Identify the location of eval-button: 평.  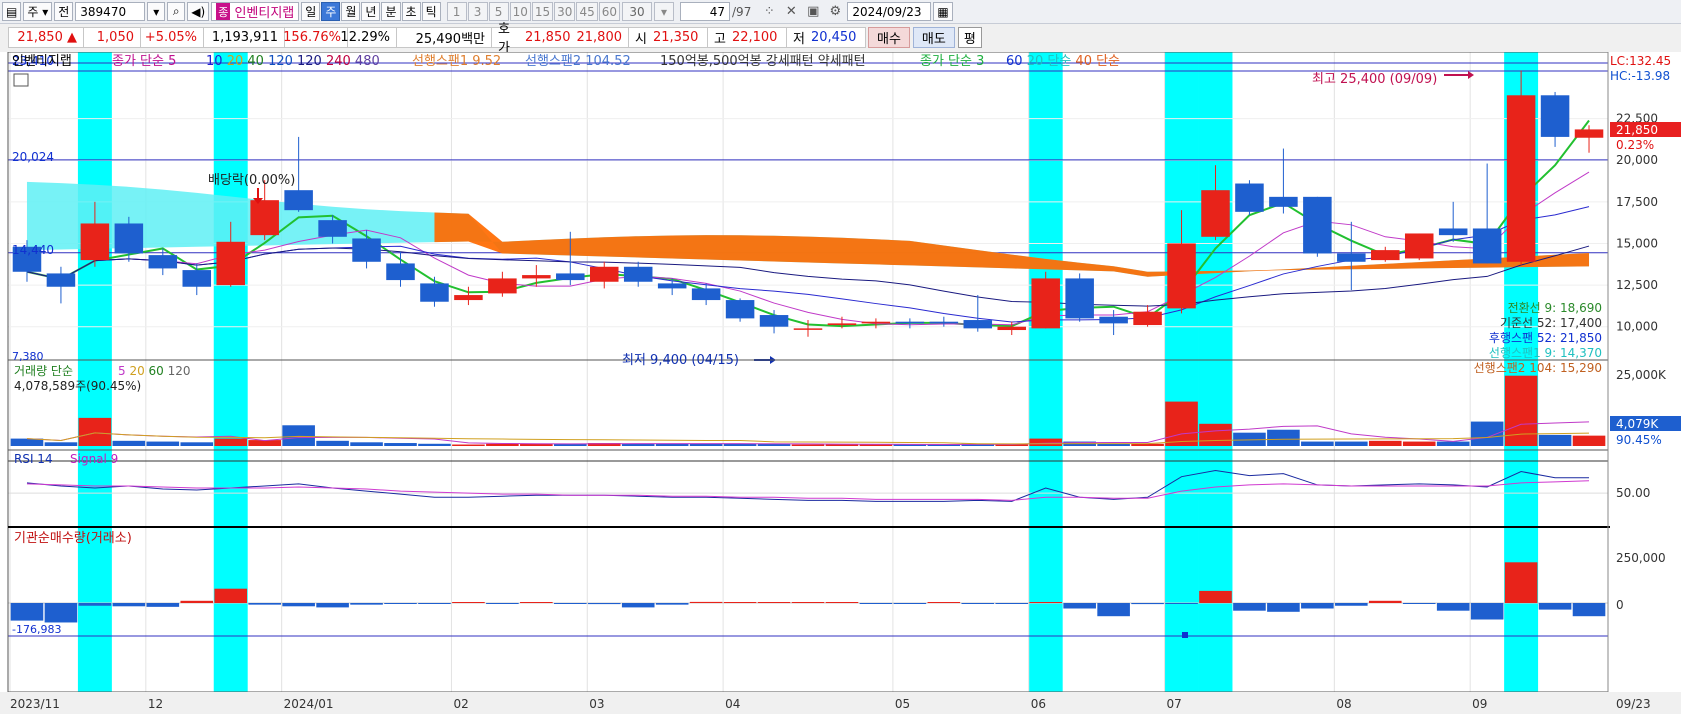
(969, 37).